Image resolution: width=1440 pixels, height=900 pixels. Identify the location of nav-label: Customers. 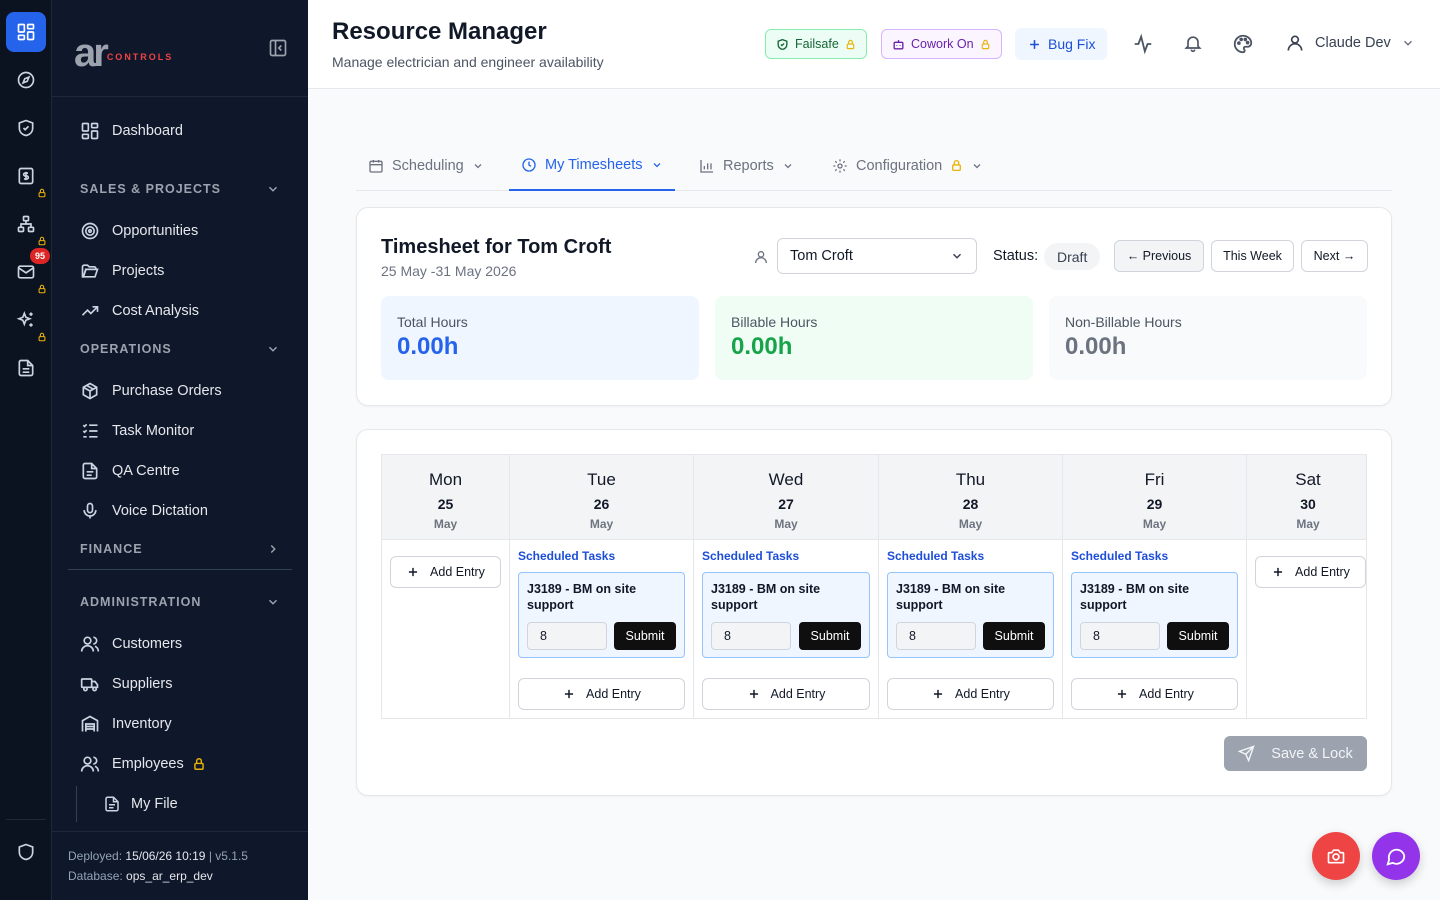
(147, 644).